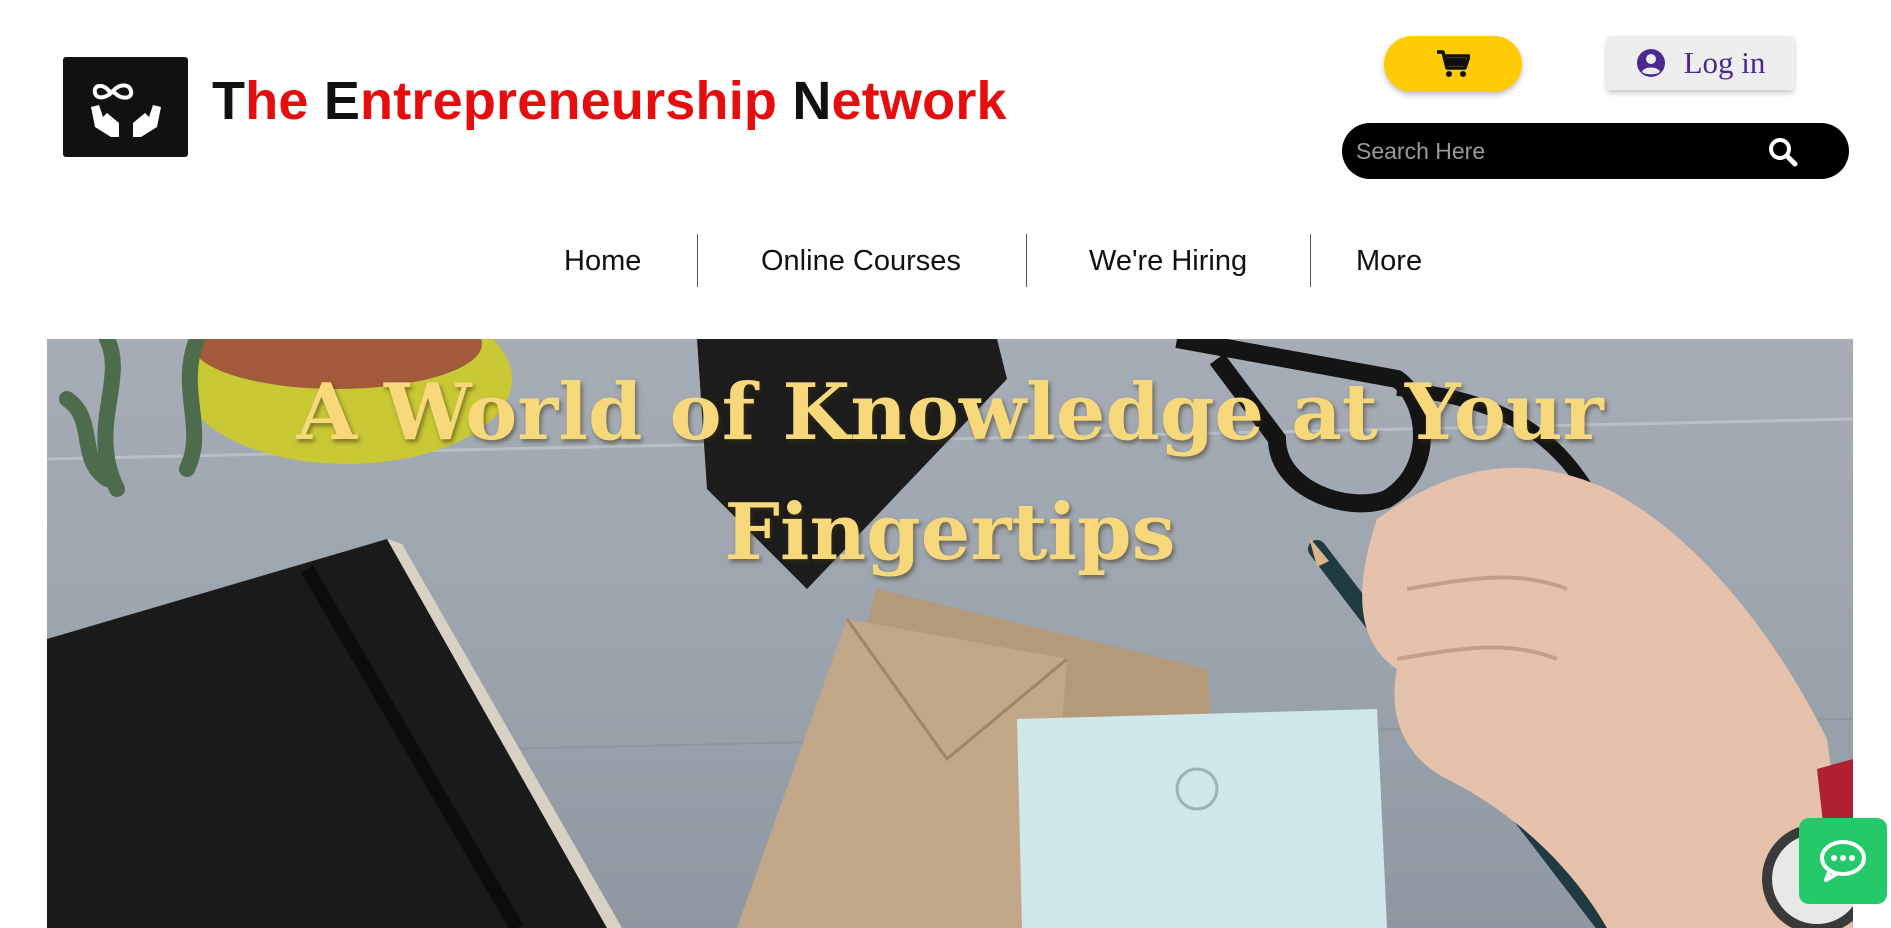 The image size is (1891, 928). I want to click on chat-button, so click(1843, 861).